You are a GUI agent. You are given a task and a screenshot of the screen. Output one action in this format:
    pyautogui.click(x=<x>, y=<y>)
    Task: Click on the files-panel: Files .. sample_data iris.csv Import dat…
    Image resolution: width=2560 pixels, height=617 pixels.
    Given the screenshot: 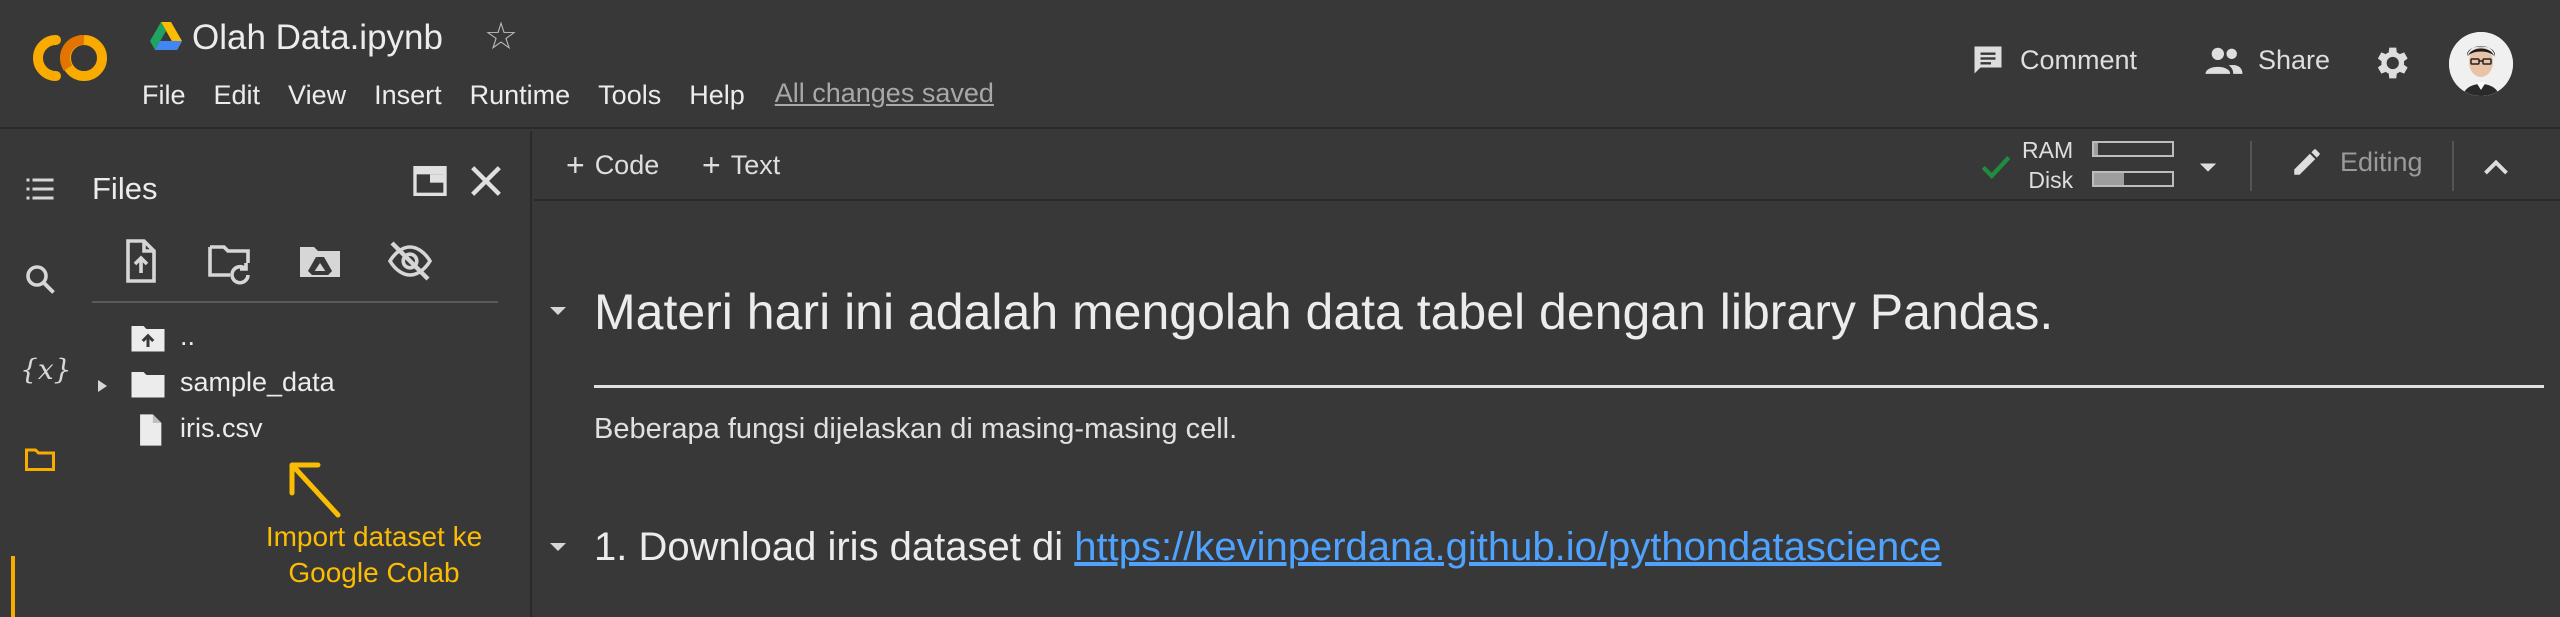 What is the action you would take?
    pyautogui.click(x=306, y=374)
    